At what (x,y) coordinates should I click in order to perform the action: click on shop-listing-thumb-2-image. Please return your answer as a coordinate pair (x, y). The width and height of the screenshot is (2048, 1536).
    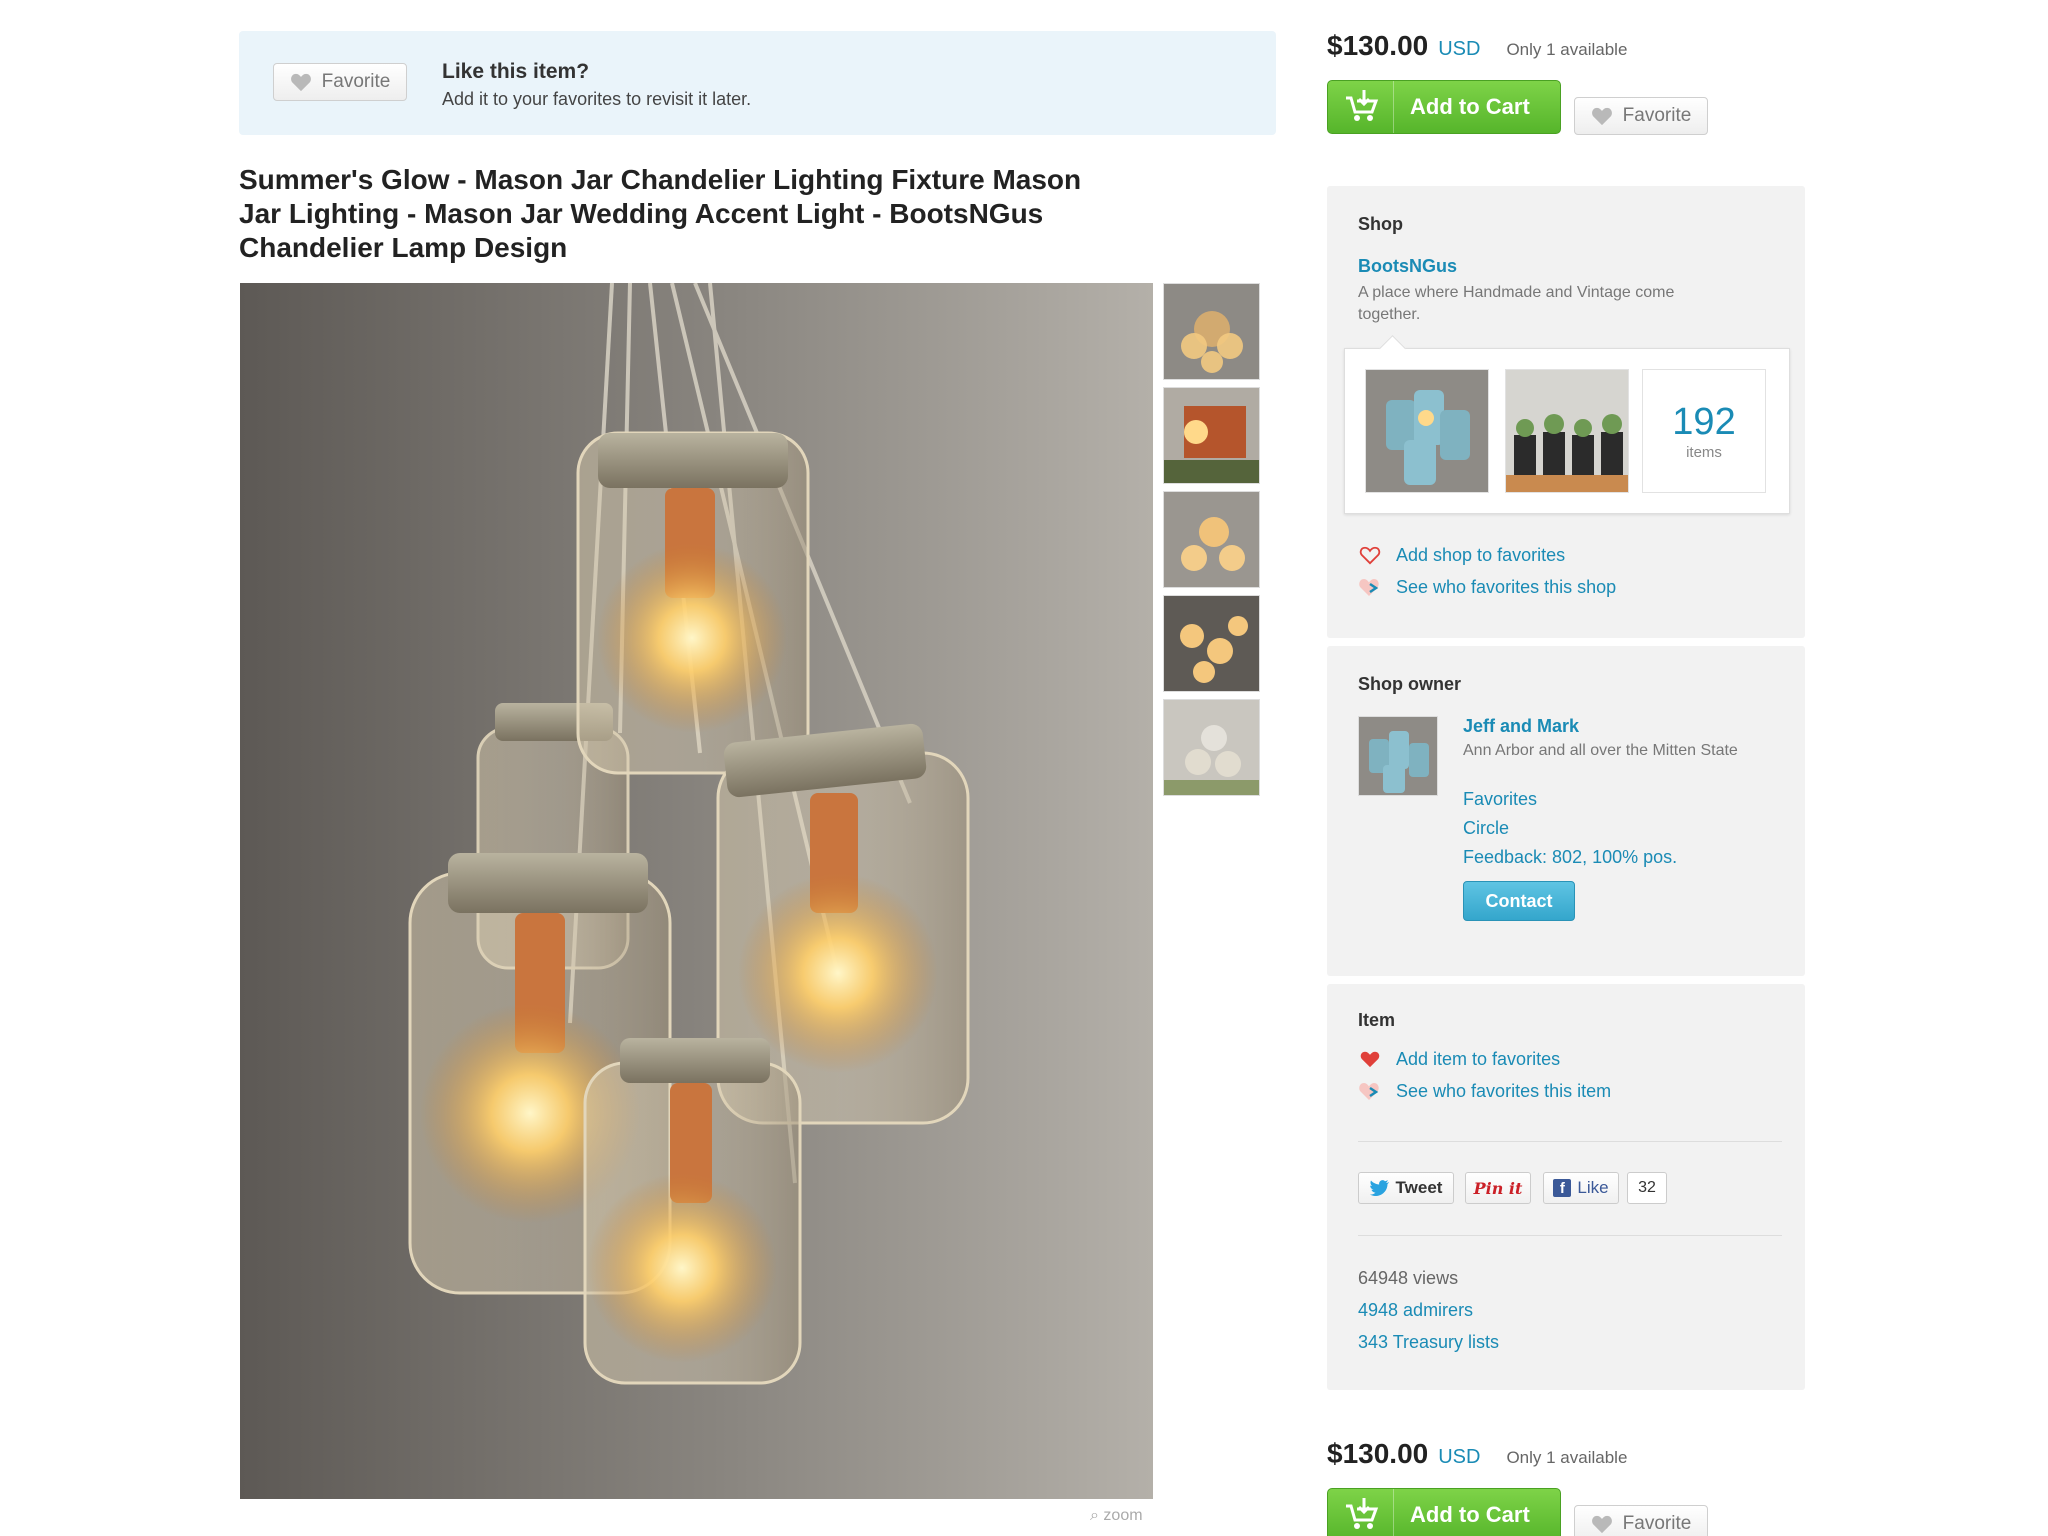
    Looking at the image, I should click on (1567, 431).